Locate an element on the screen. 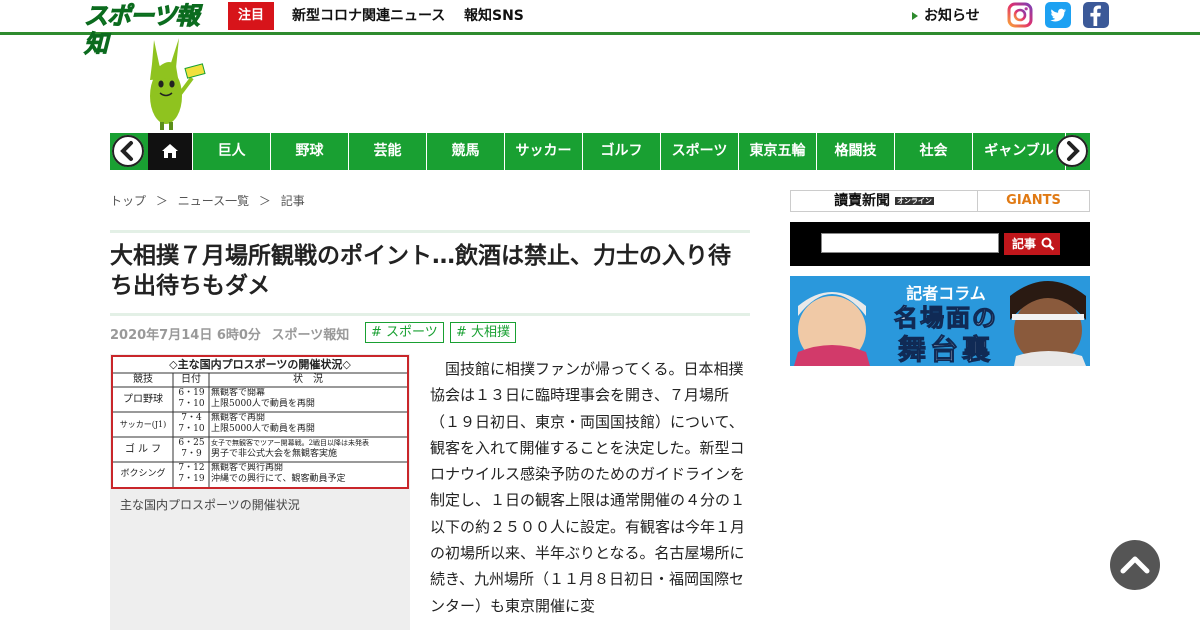  table-status-line: 無観客で興行再開 is located at coordinates (247, 468).